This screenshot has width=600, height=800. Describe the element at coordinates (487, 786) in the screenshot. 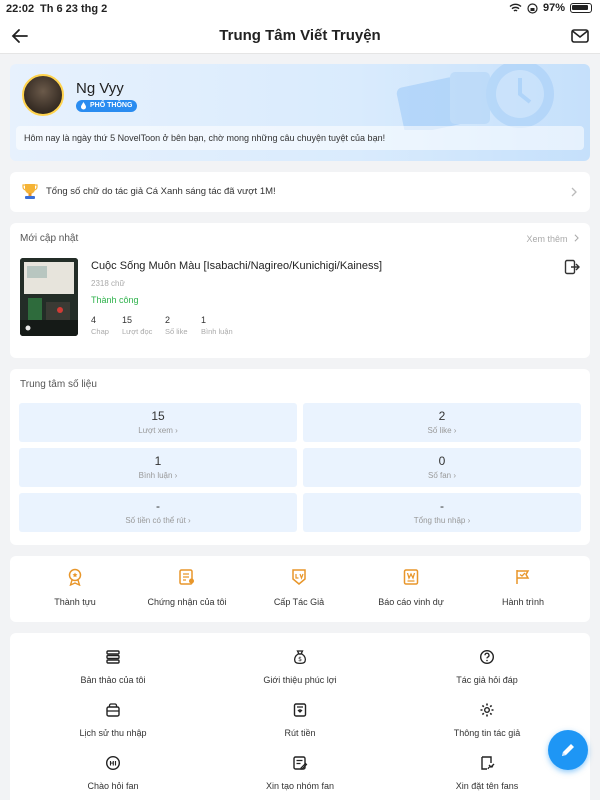

I see `menu-item-label: Xin đặt tên fans` at that location.